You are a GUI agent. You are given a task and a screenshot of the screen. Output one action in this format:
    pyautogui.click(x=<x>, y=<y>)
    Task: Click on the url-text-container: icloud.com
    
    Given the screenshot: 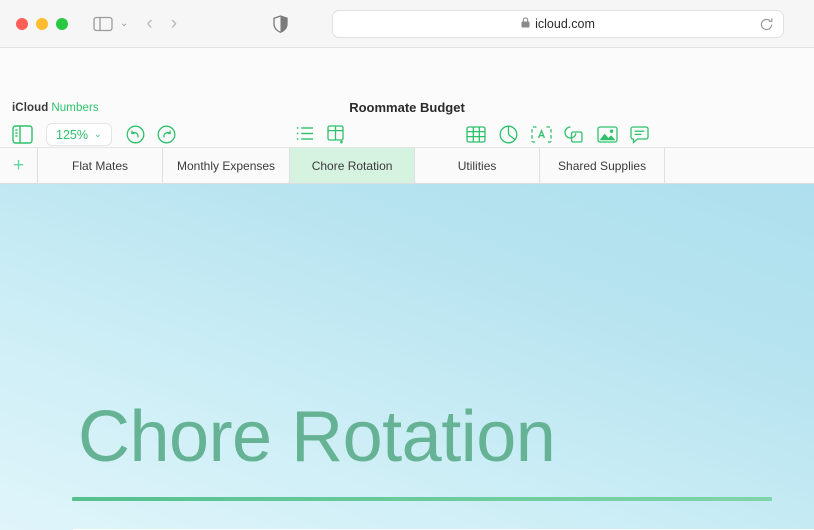 What is the action you would take?
    pyautogui.click(x=558, y=24)
    